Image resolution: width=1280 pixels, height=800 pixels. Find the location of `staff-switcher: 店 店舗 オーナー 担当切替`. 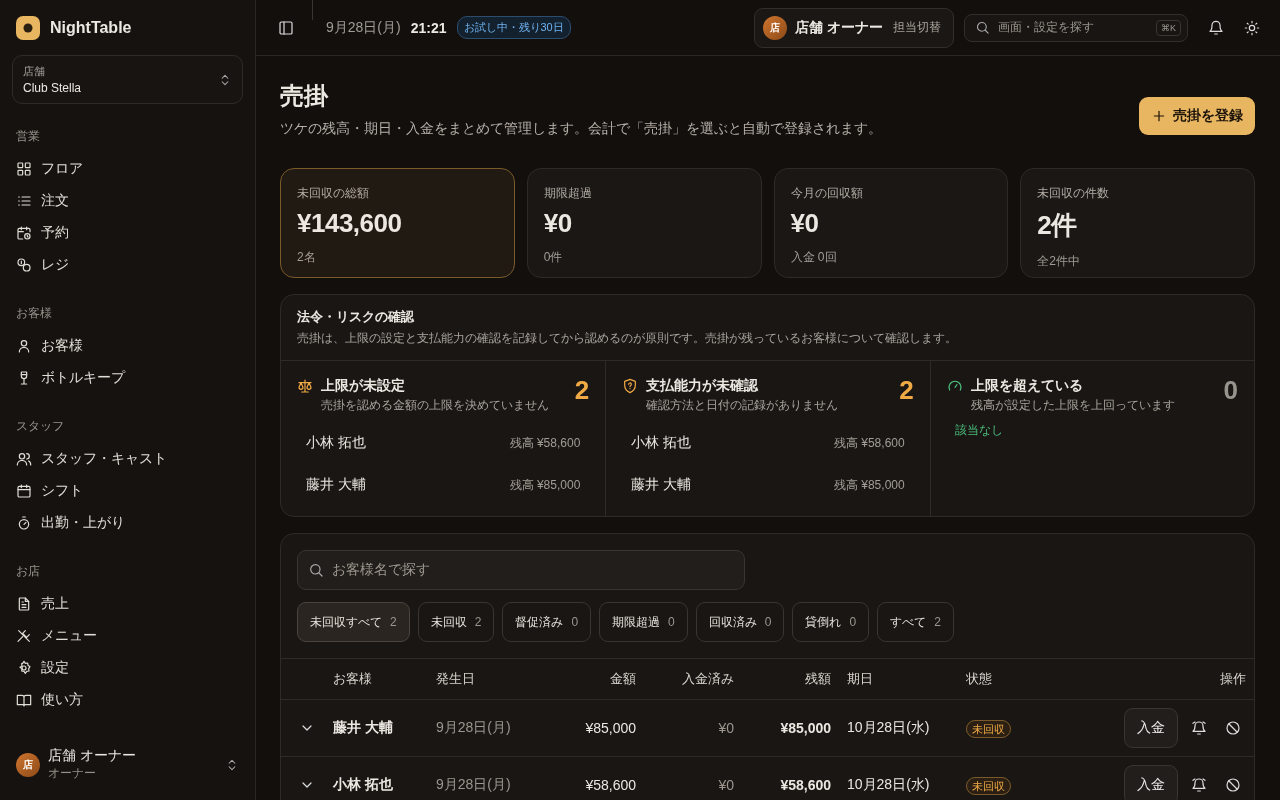

staff-switcher: 店 店舗 オーナー 担当切替 is located at coordinates (854, 27).